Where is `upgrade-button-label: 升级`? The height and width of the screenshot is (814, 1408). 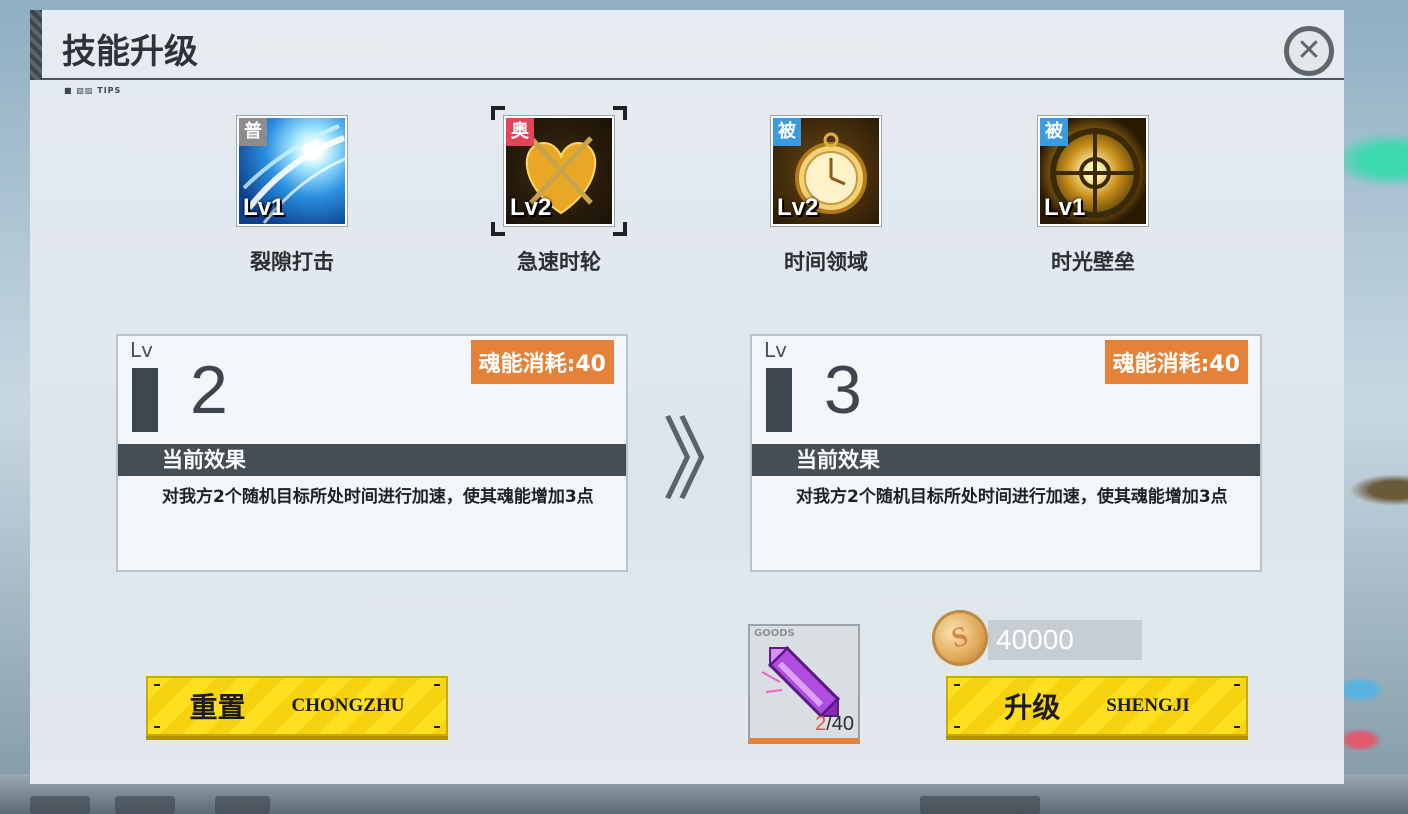 upgrade-button-label: 升级 is located at coordinates (1032, 707).